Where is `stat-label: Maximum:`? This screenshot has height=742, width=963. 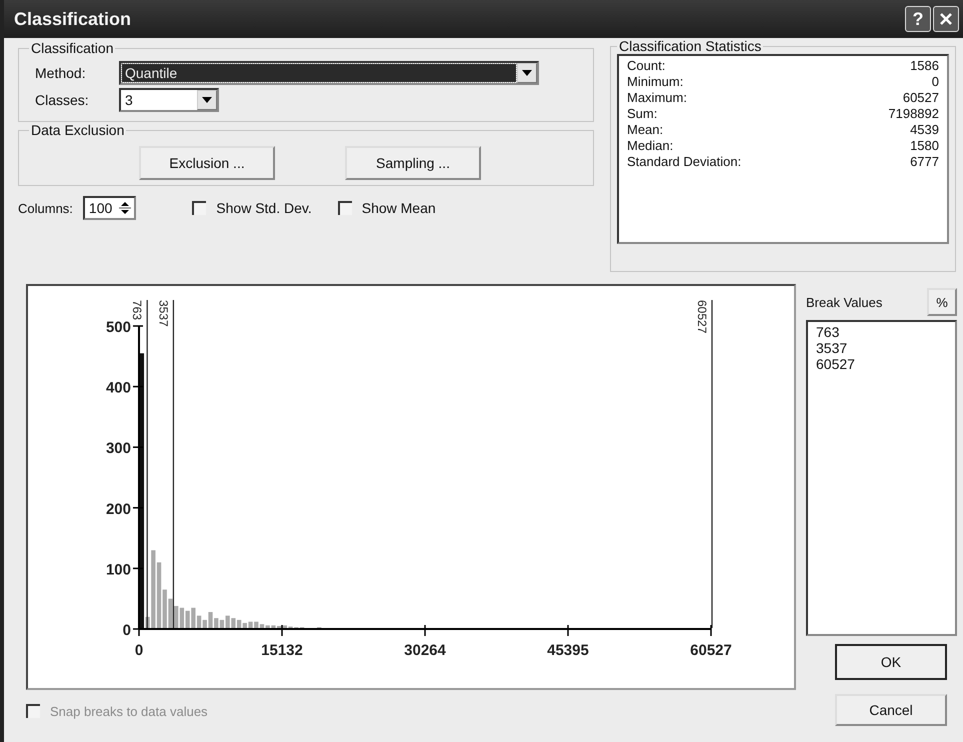
stat-label: Maximum: is located at coordinates (657, 98).